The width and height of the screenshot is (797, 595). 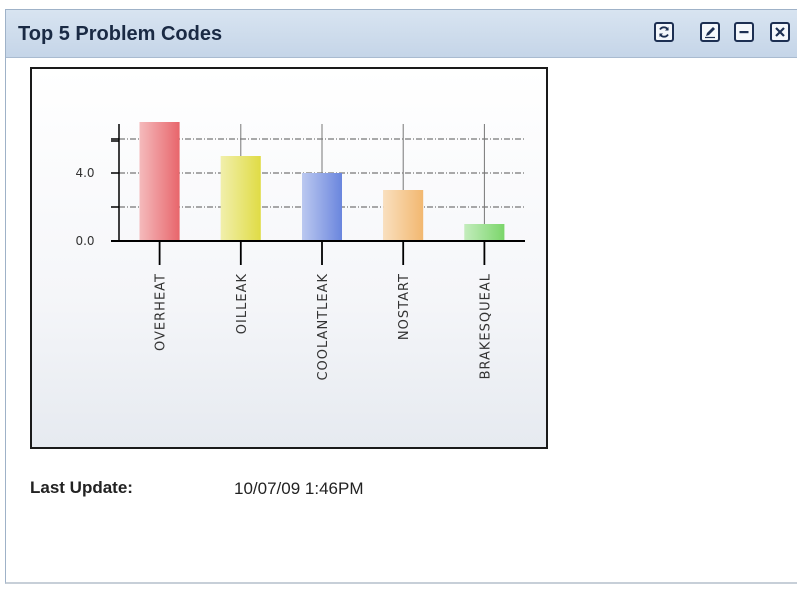 I want to click on close-button, so click(x=780, y=32).